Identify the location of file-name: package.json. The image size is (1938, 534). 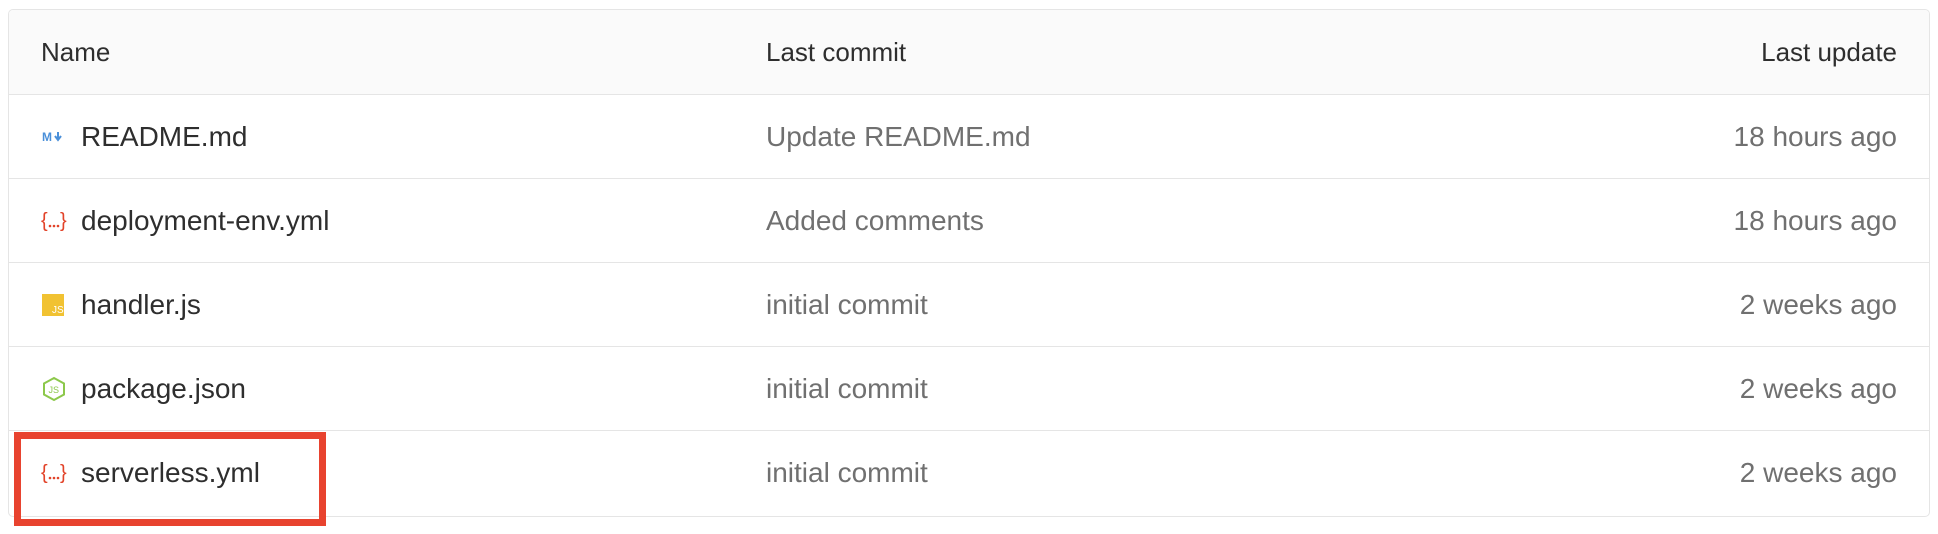
(163, 389).